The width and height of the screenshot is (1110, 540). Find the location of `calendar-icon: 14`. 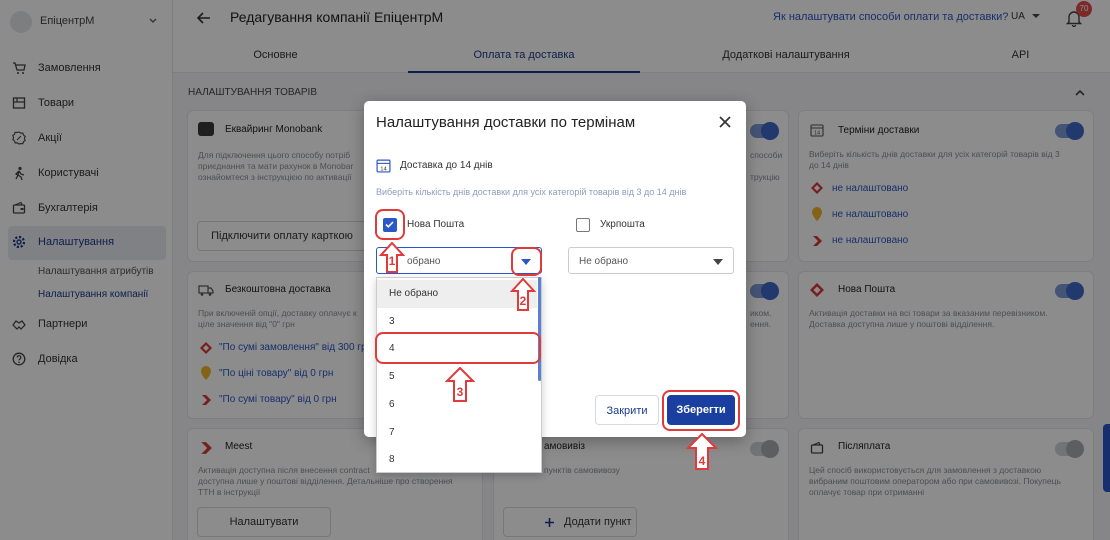

calendar-icon: 14 is located at coordinates (383, 166).